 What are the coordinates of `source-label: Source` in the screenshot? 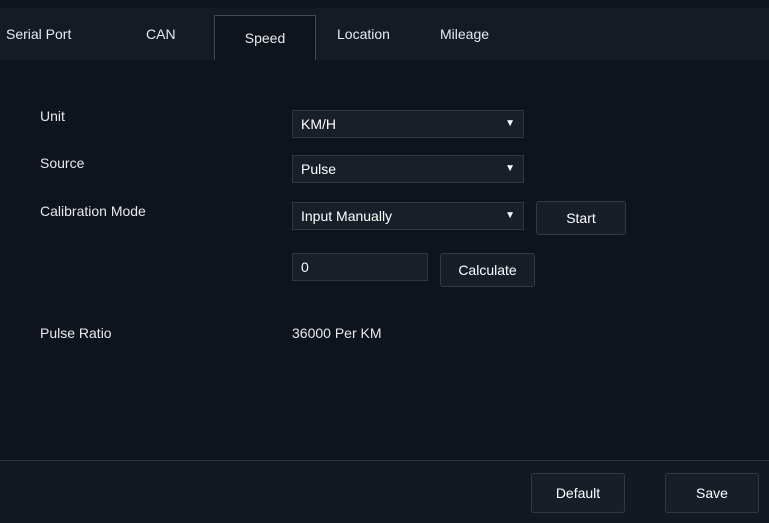 It's located at (62, 163).